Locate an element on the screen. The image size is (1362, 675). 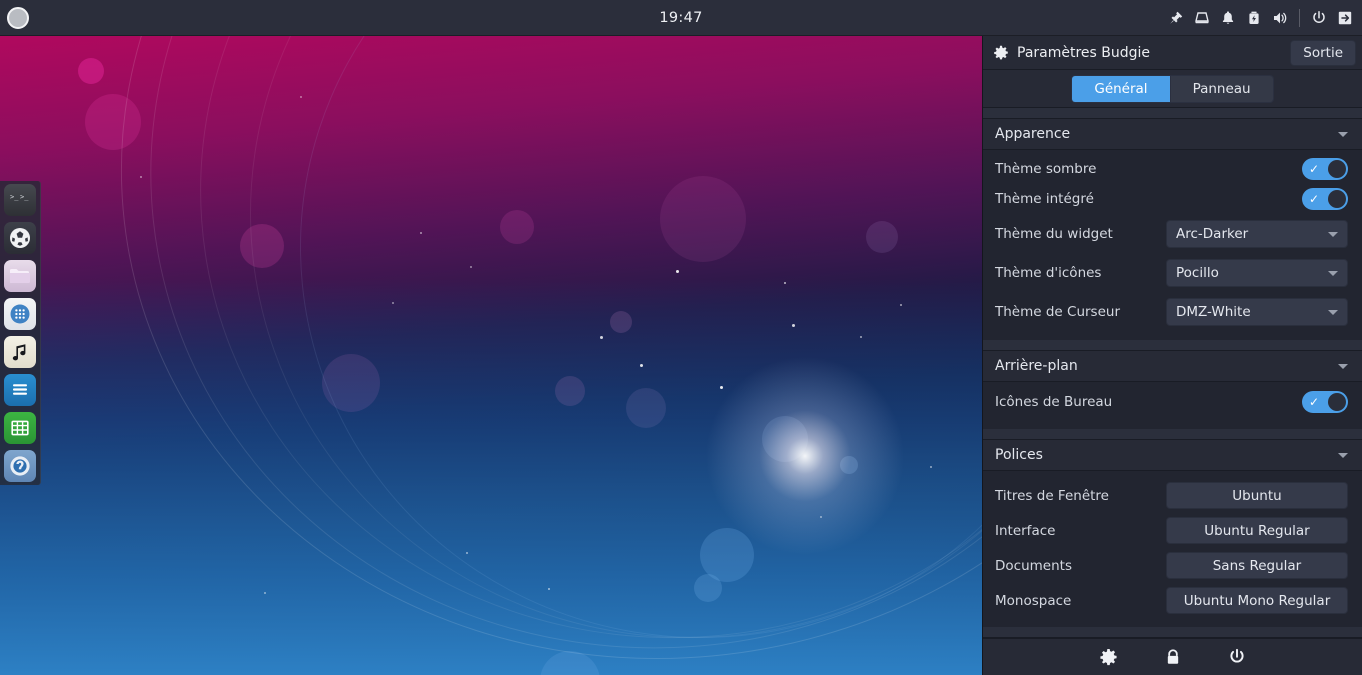
settings-gear-icon is located at coordinates (1109, 657).